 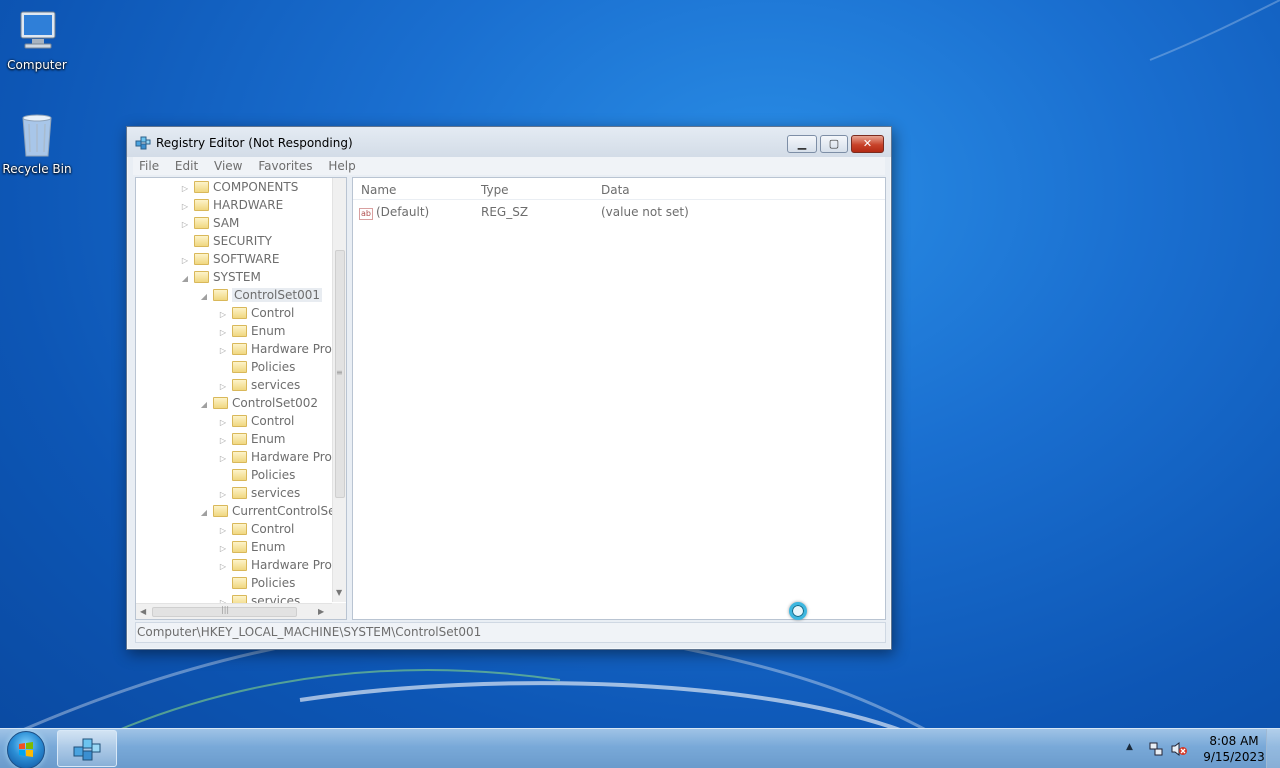 I want to click on tree-item-label: SOFTWARE, so click(x=246, y=259).